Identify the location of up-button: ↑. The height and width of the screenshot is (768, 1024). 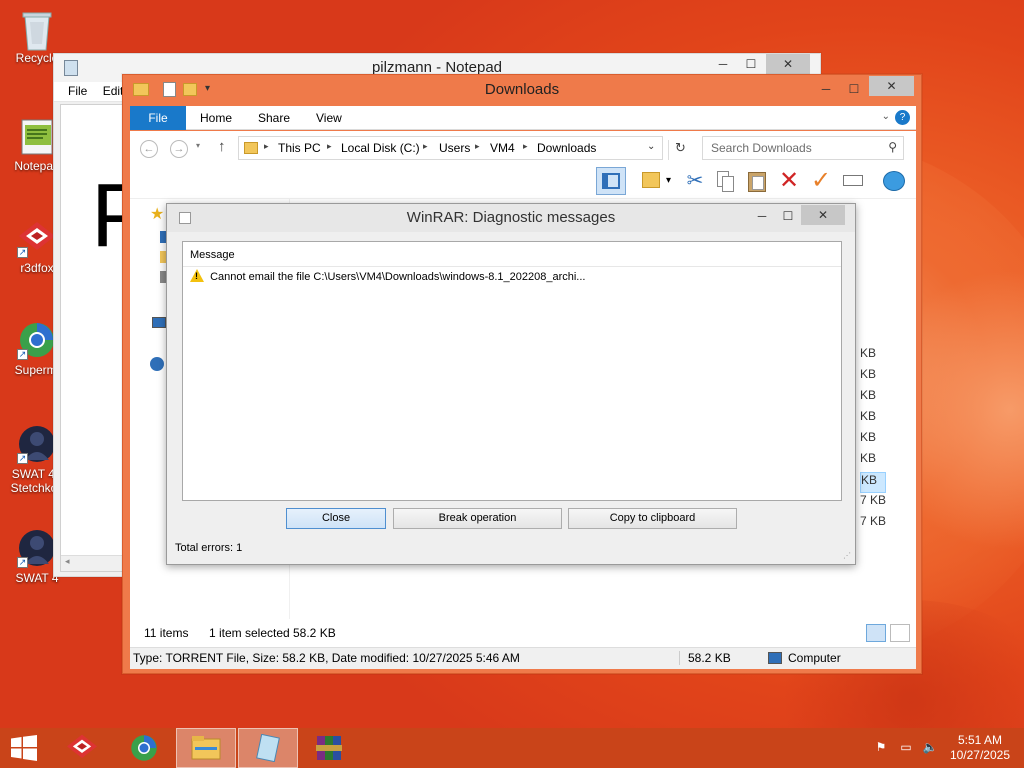
(222, 146).